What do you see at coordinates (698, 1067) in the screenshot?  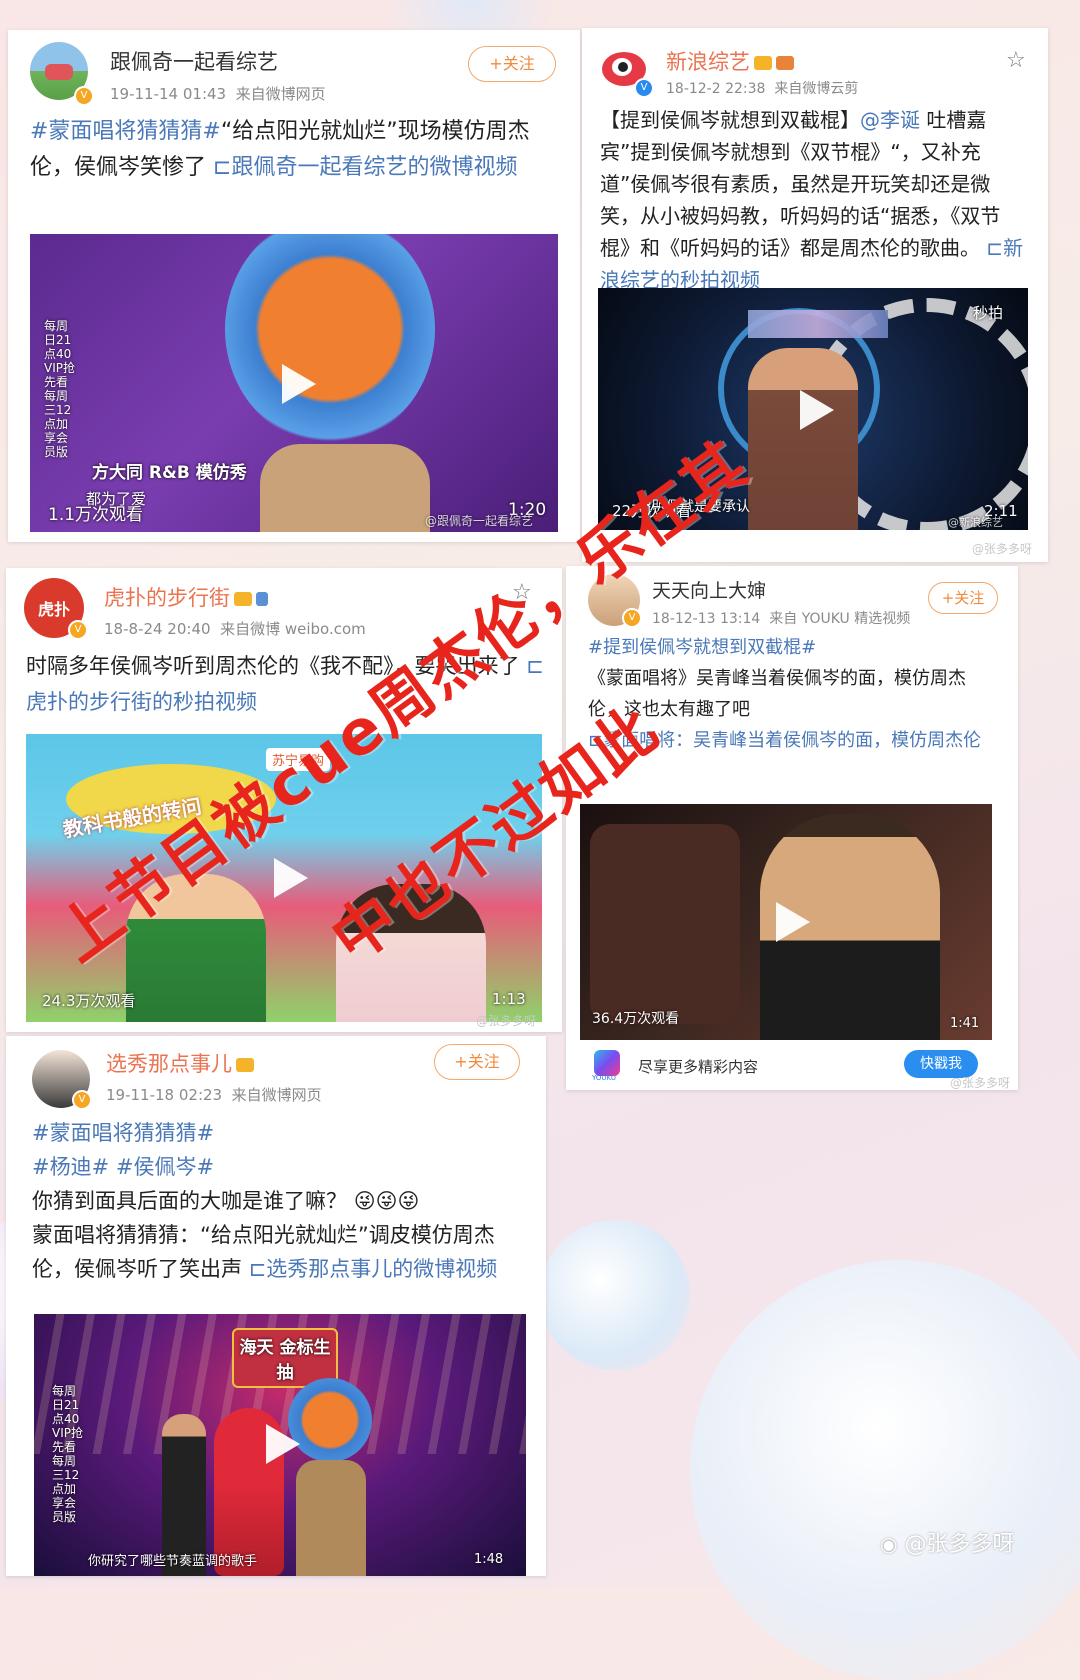 I see `youku-footer-text: 尽享更多精彩内容` at bounding box center [698, 1067].